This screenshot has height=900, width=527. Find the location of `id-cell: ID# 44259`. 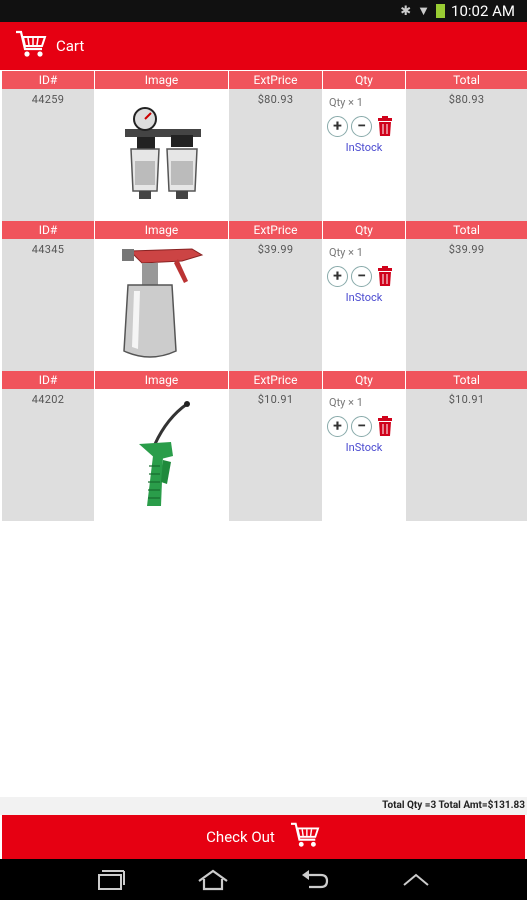

id-cell: ID# 44259 is located at coordinates (48, 146).